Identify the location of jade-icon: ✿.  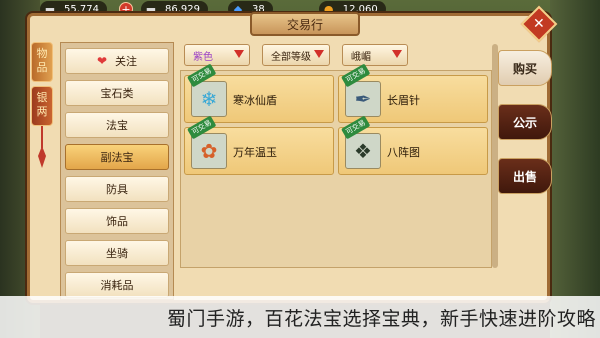
(209, 151).